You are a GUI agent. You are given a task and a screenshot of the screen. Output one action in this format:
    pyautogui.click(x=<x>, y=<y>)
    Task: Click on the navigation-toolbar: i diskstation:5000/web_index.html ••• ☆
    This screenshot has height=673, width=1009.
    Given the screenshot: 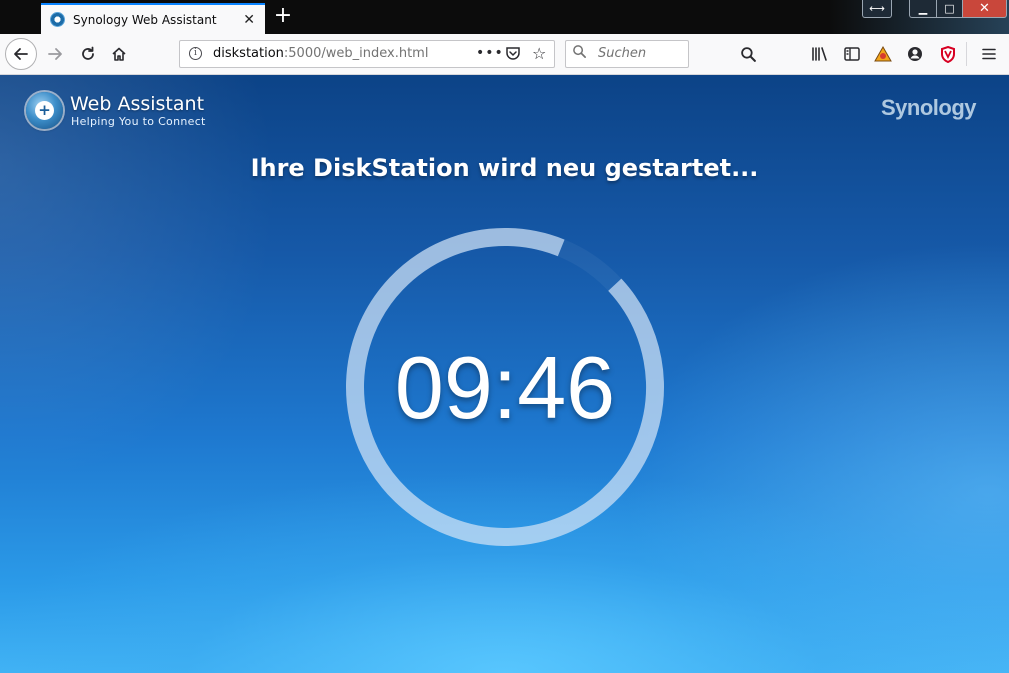 What is the action you would take?
    pyautogui.click(x=504, y=54)
    